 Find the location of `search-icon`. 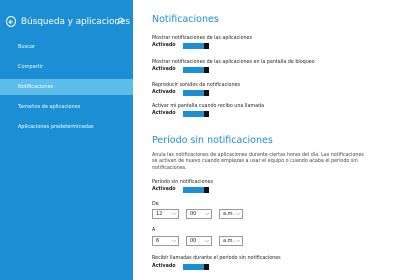

search-icon is located at coordinates (120, 21).